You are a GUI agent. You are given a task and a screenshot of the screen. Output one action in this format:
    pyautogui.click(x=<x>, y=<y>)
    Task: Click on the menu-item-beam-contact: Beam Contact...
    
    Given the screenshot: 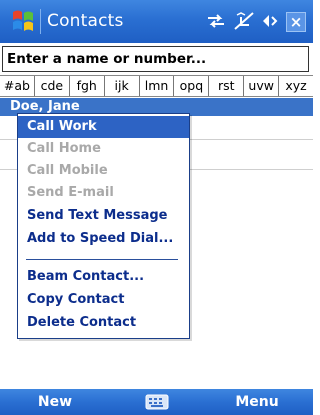 What is the action you would take?
    pyautogui.click(x=103, y=277)
    